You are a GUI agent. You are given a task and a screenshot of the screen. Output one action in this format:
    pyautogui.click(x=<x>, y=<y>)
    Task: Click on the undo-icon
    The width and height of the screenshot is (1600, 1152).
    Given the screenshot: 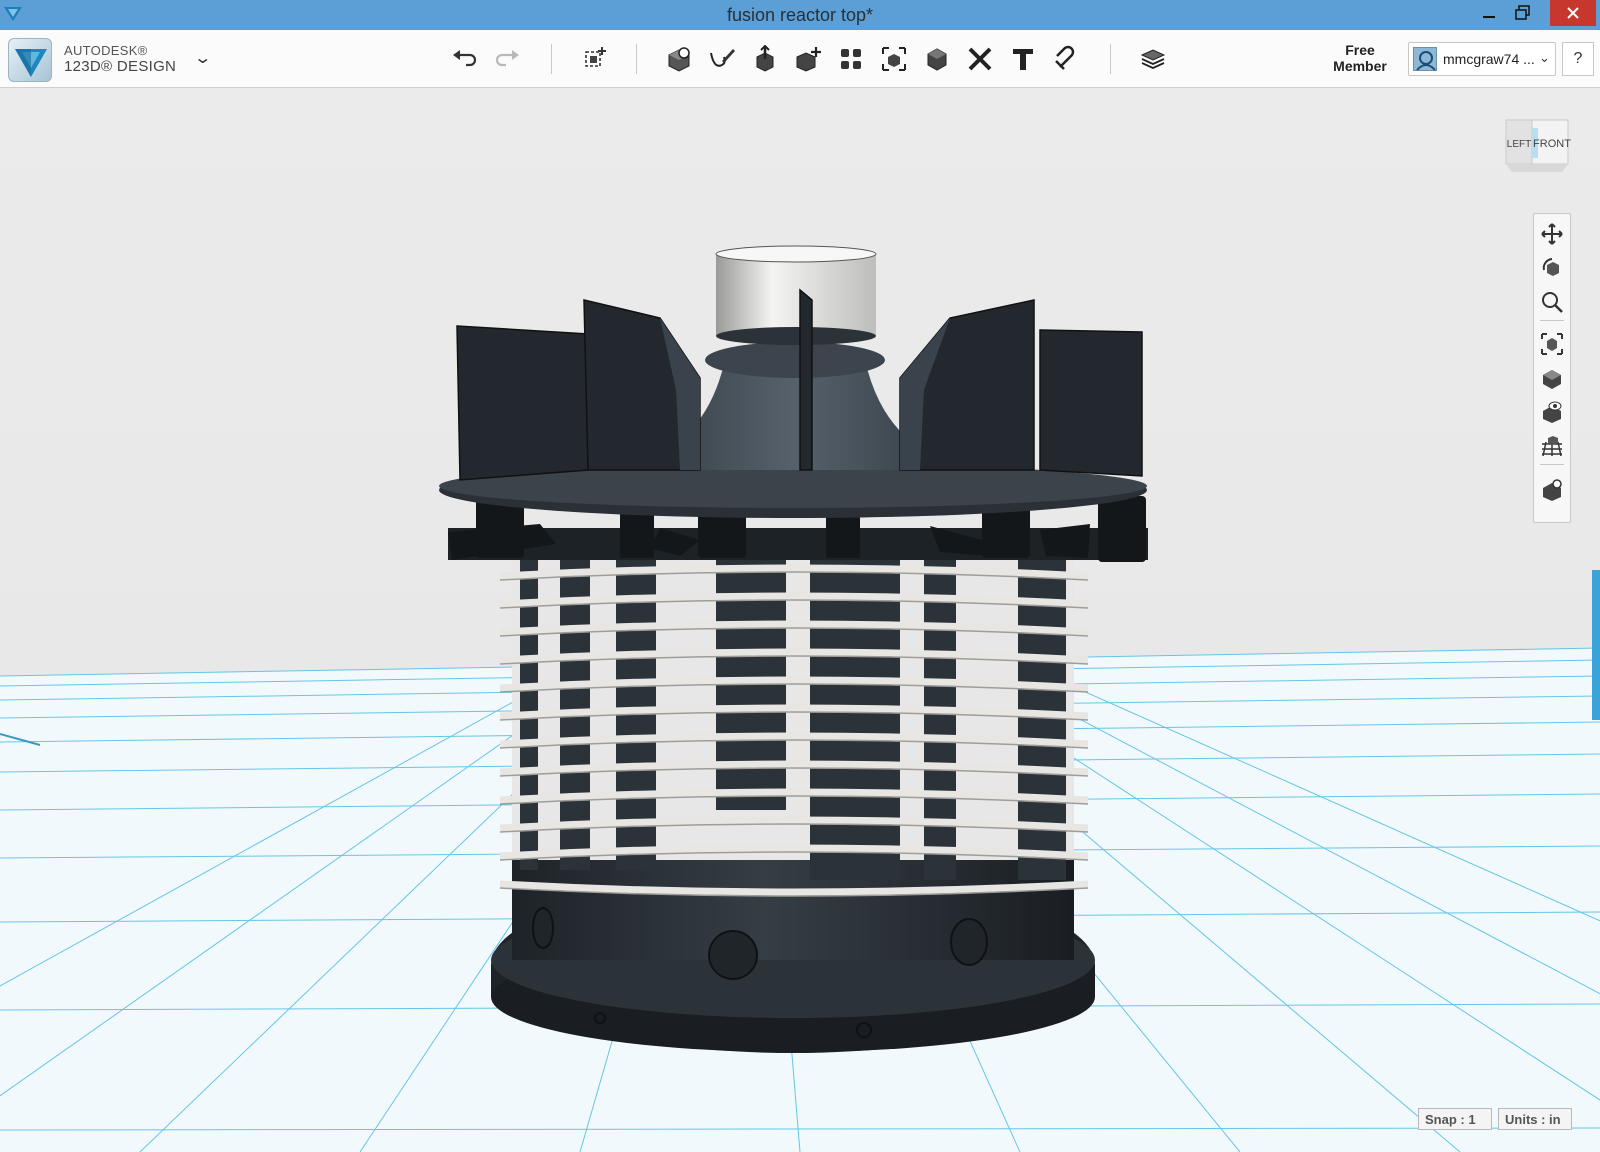 What is the action you would take?
    pyautogui.click(x=465, y=58)
    